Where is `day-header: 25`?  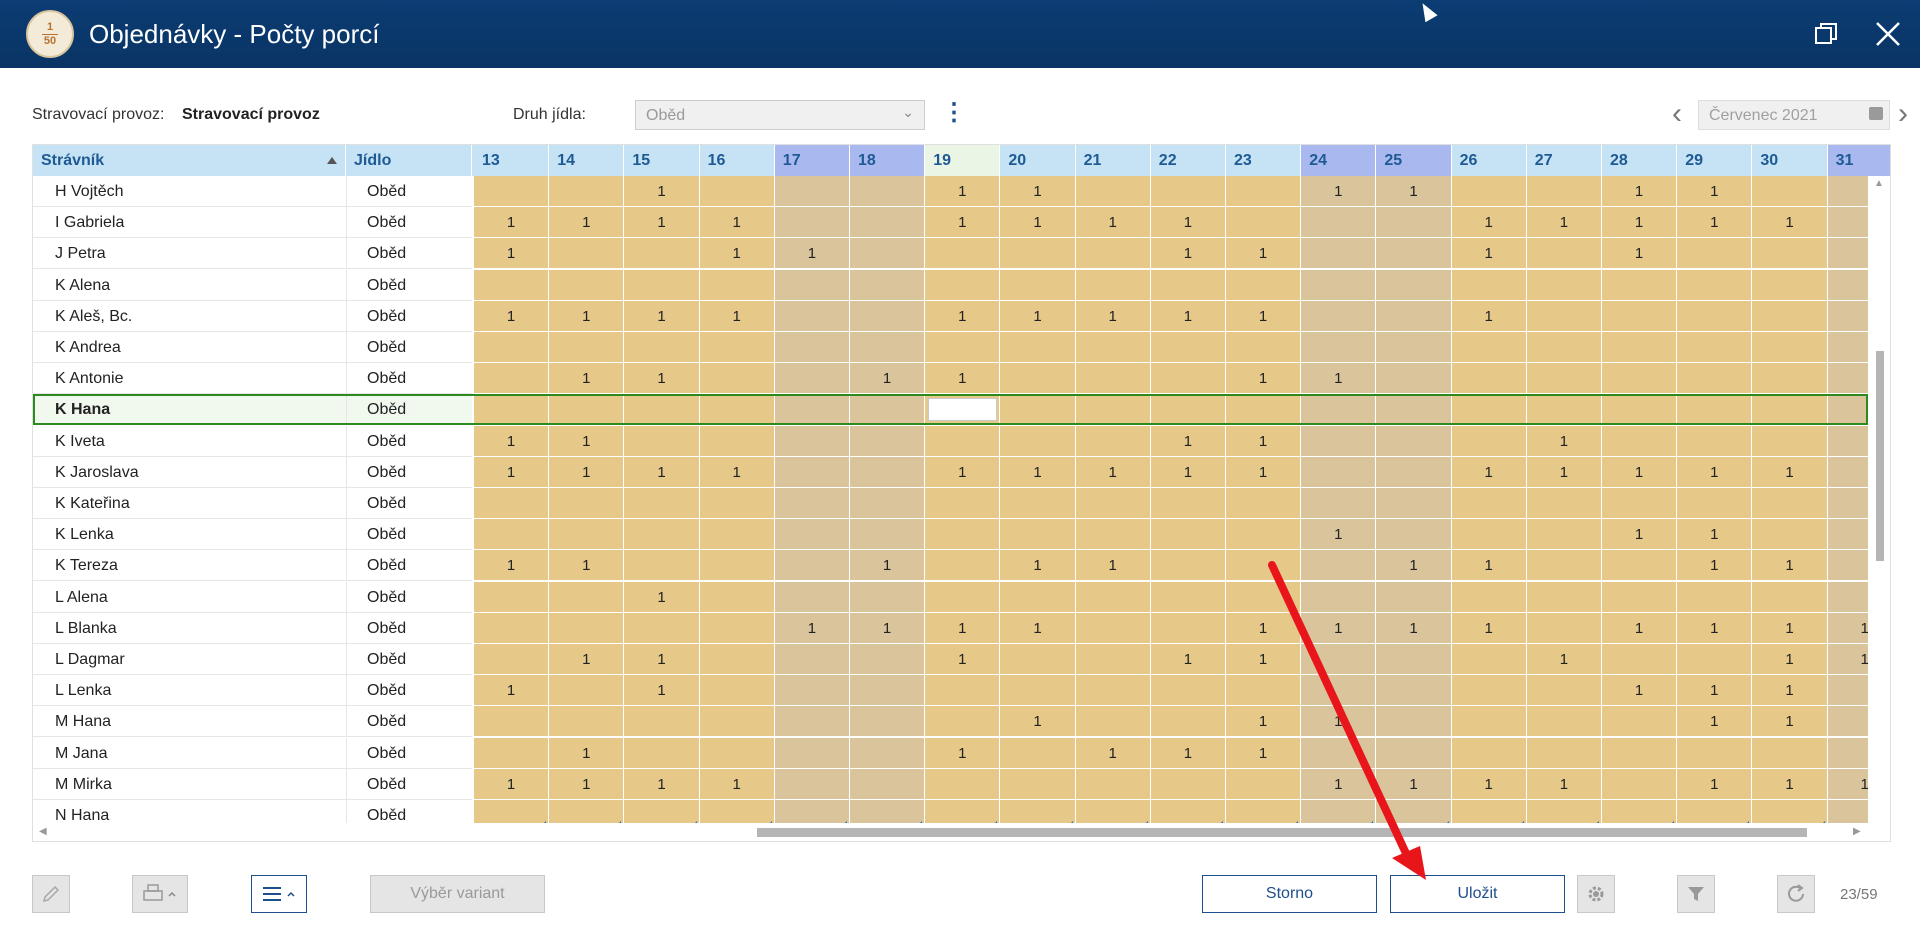 day-header: 25 is located at coordinates (1414, 160).